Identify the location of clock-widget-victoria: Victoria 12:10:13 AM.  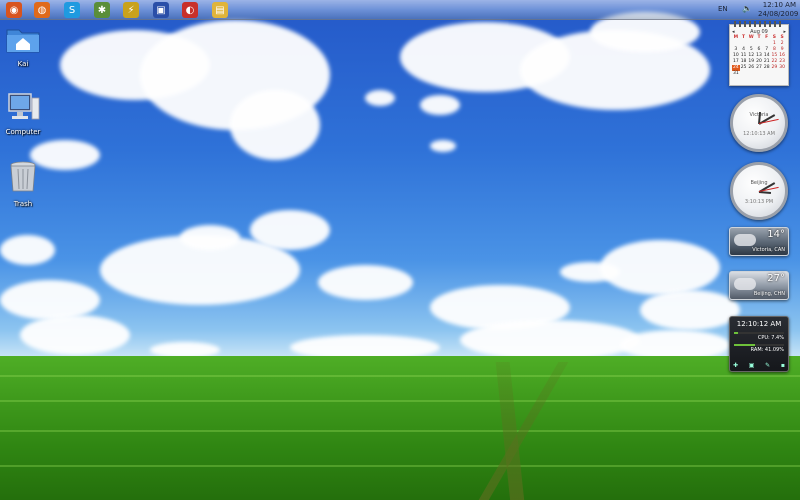
(759, 123).